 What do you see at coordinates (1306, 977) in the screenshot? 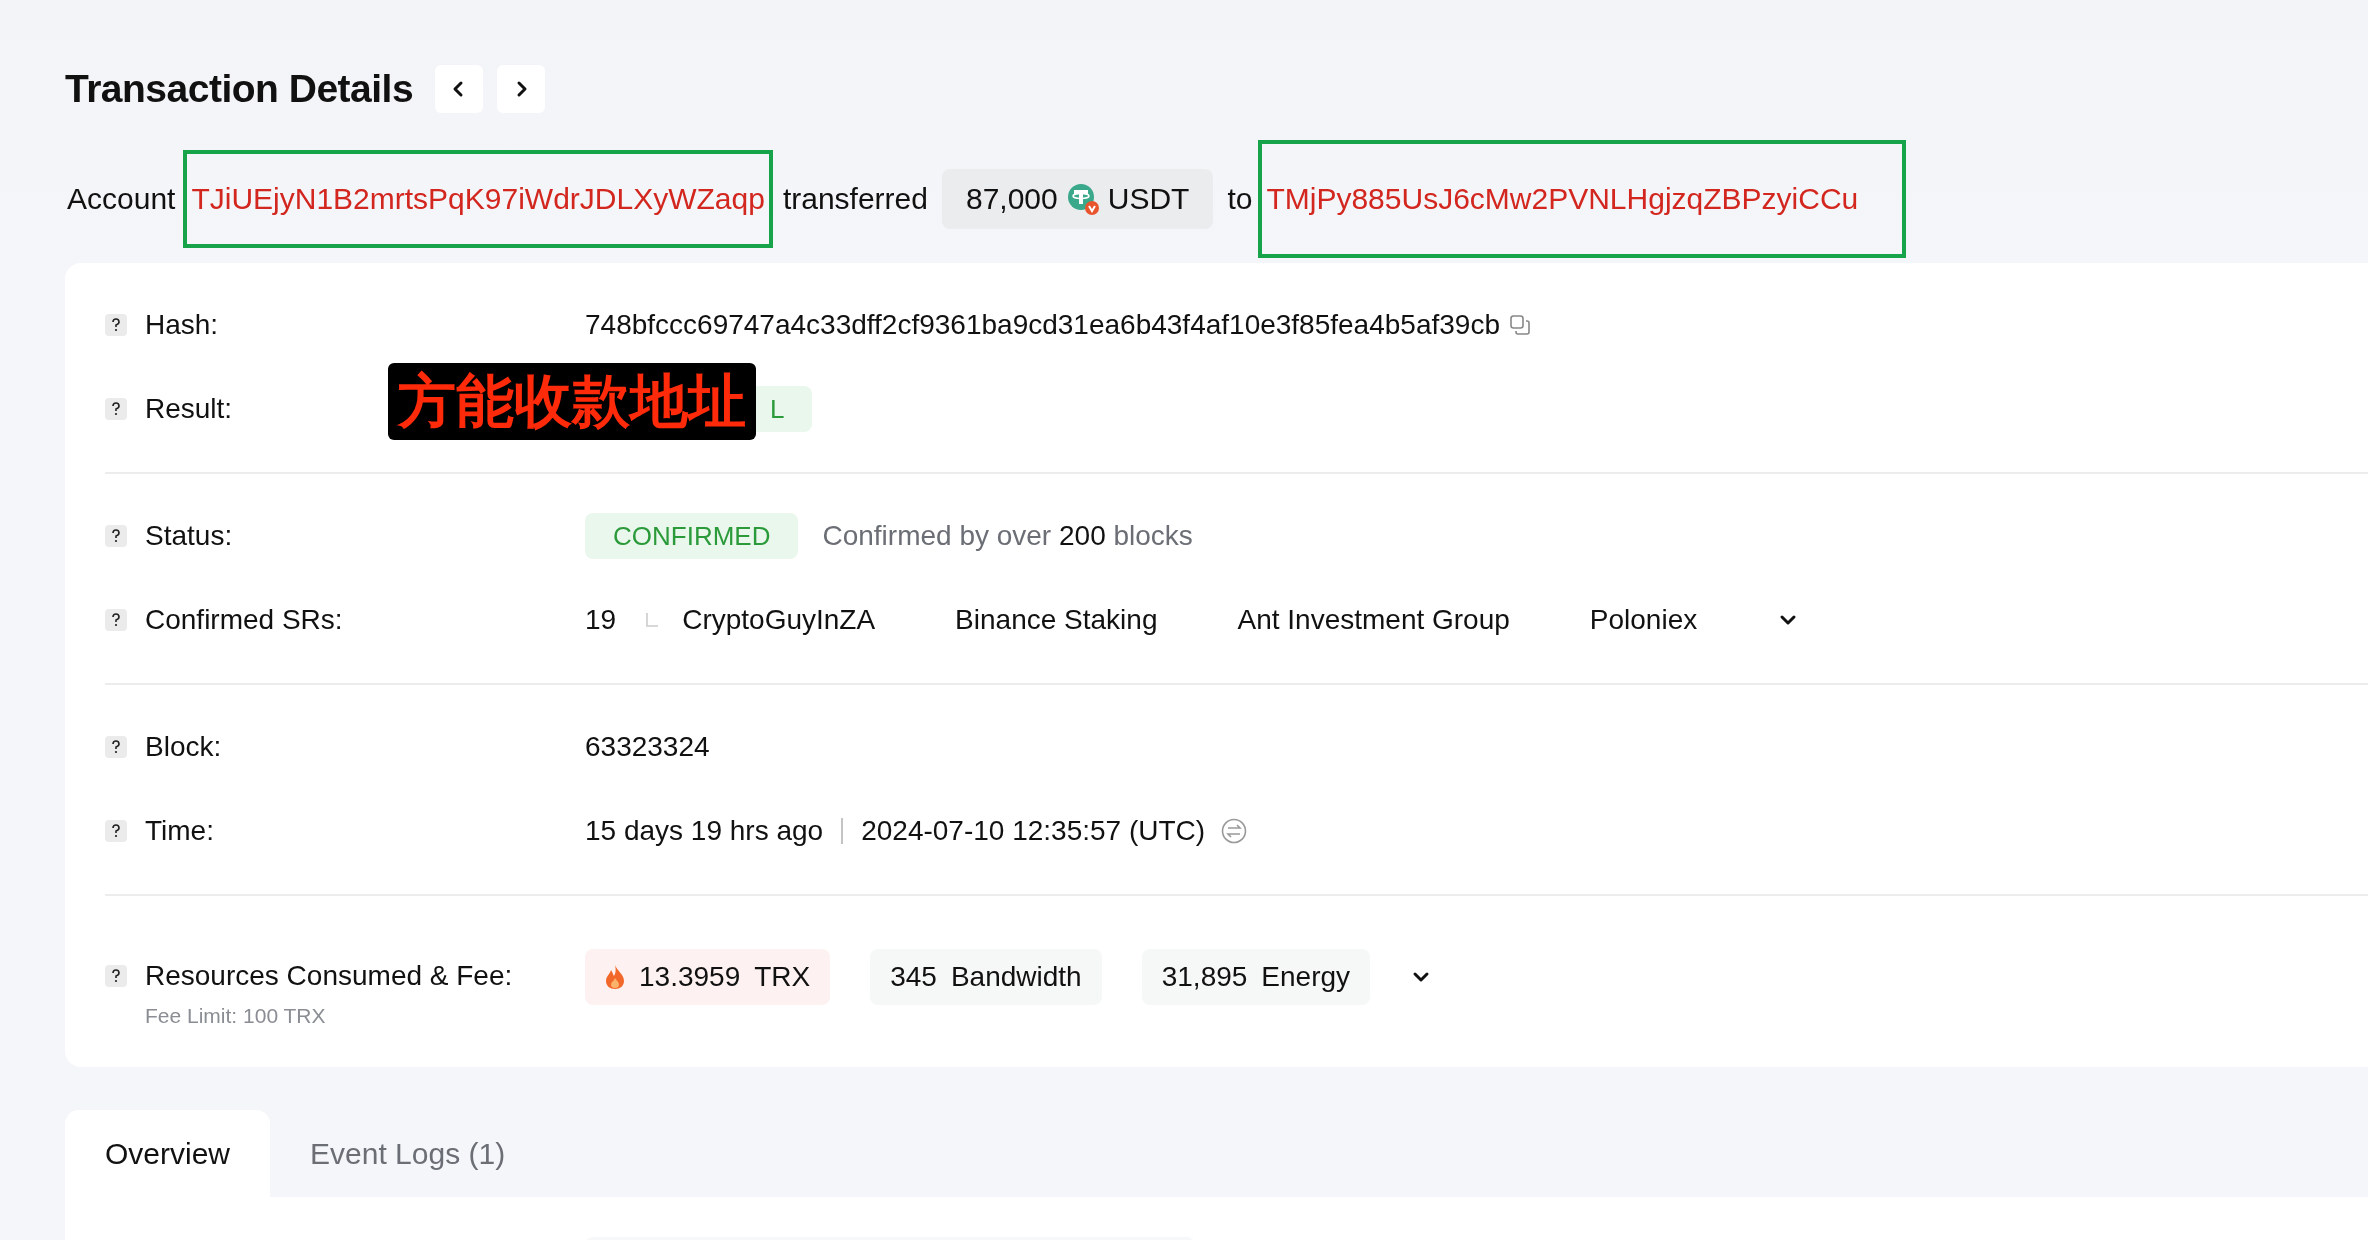
I see `resource-unit: Energy` at bounding box center [1306, 977].